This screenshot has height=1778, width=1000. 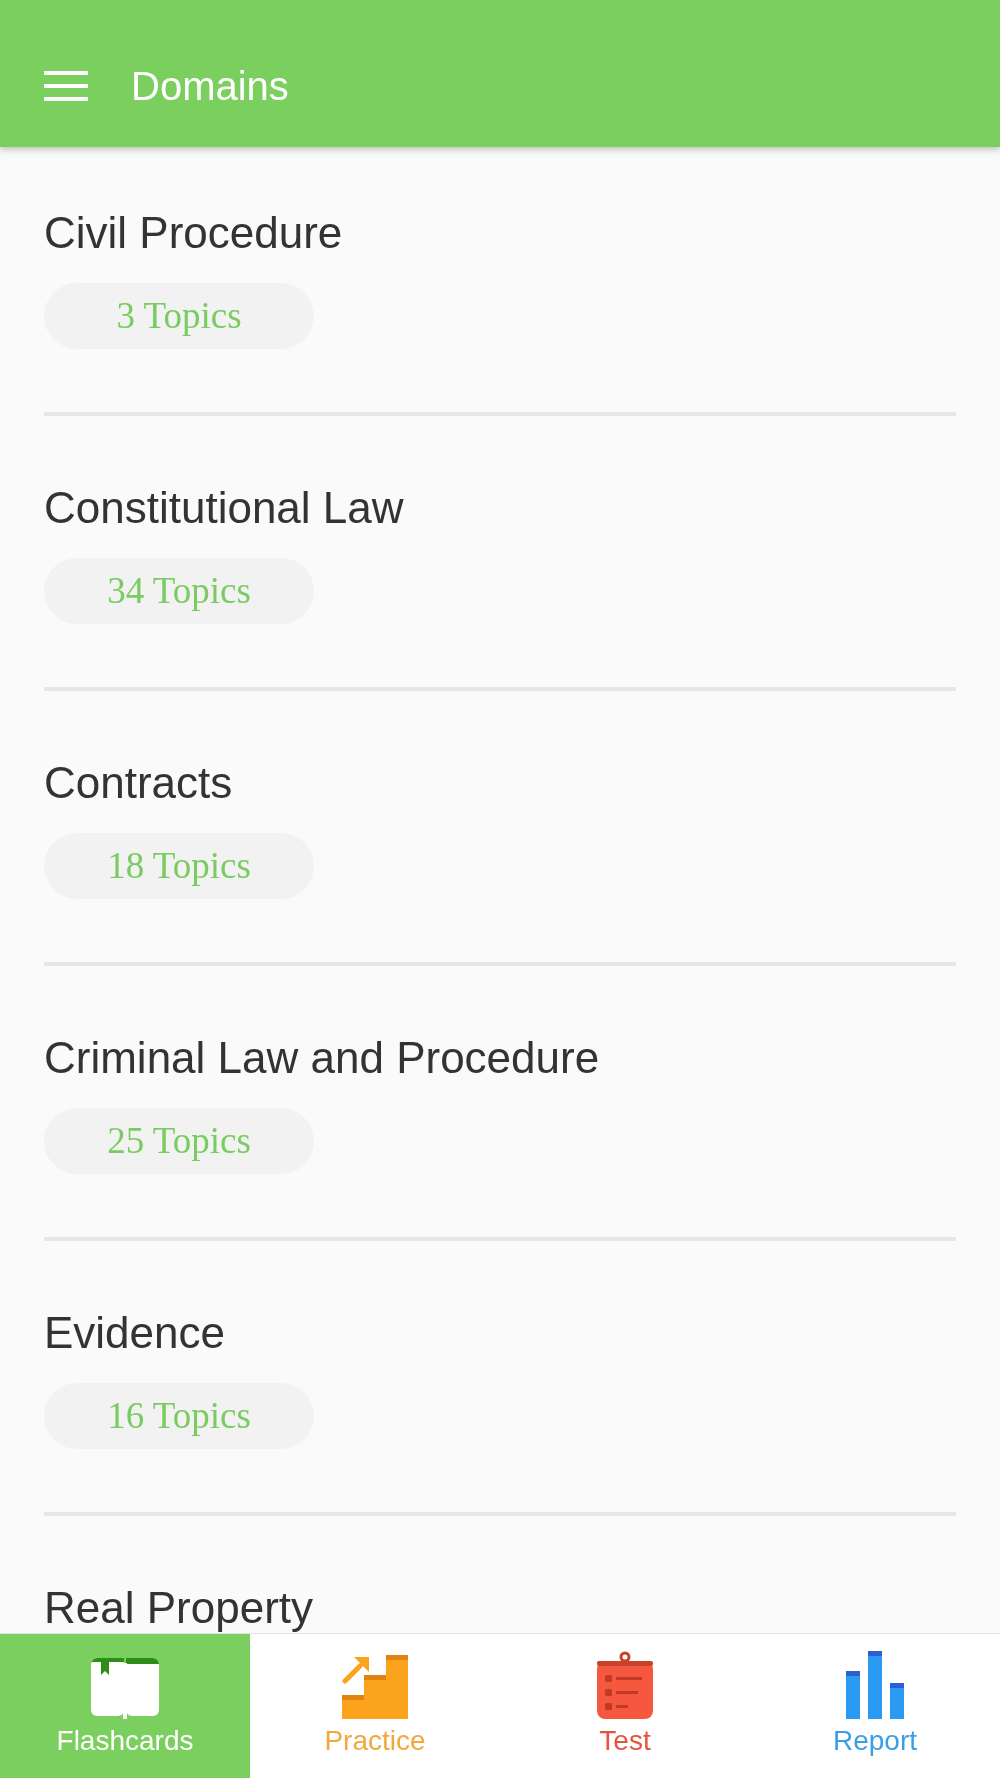 I want to click on domain-title: Evidence, so click(x=500, y=1333).